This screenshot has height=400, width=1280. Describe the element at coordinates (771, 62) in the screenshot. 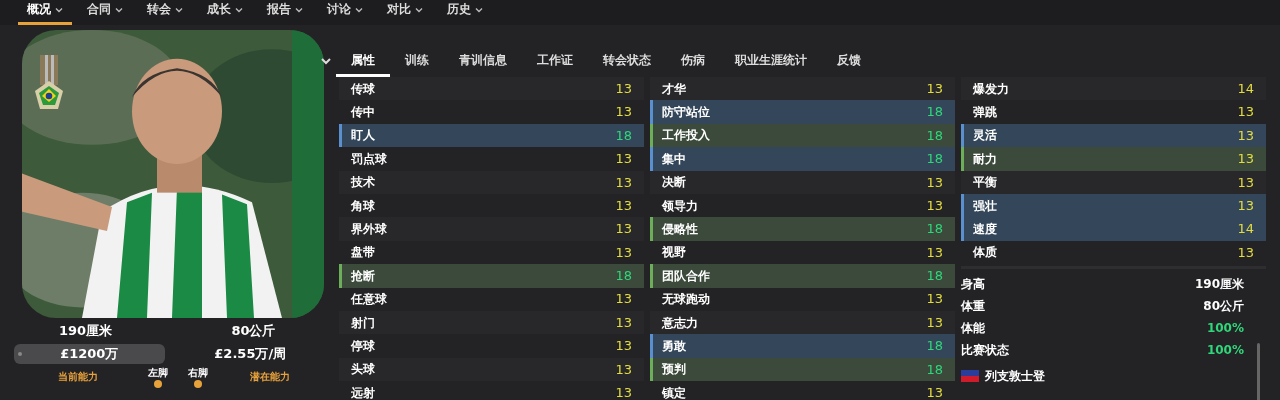

I see `tab: 职业生涯统计` at that location.